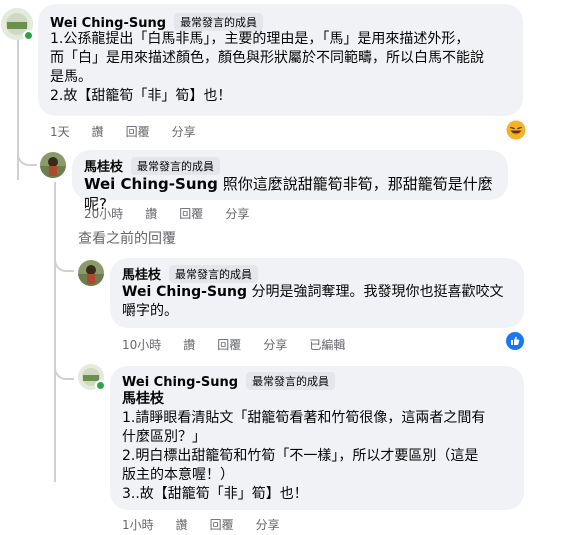 This screenshot has width=568, height=535. What do you see at coordinates (327, 344) in the screenshot?
I see `edited-label: 已編輯` at bounding box center [327, 344].